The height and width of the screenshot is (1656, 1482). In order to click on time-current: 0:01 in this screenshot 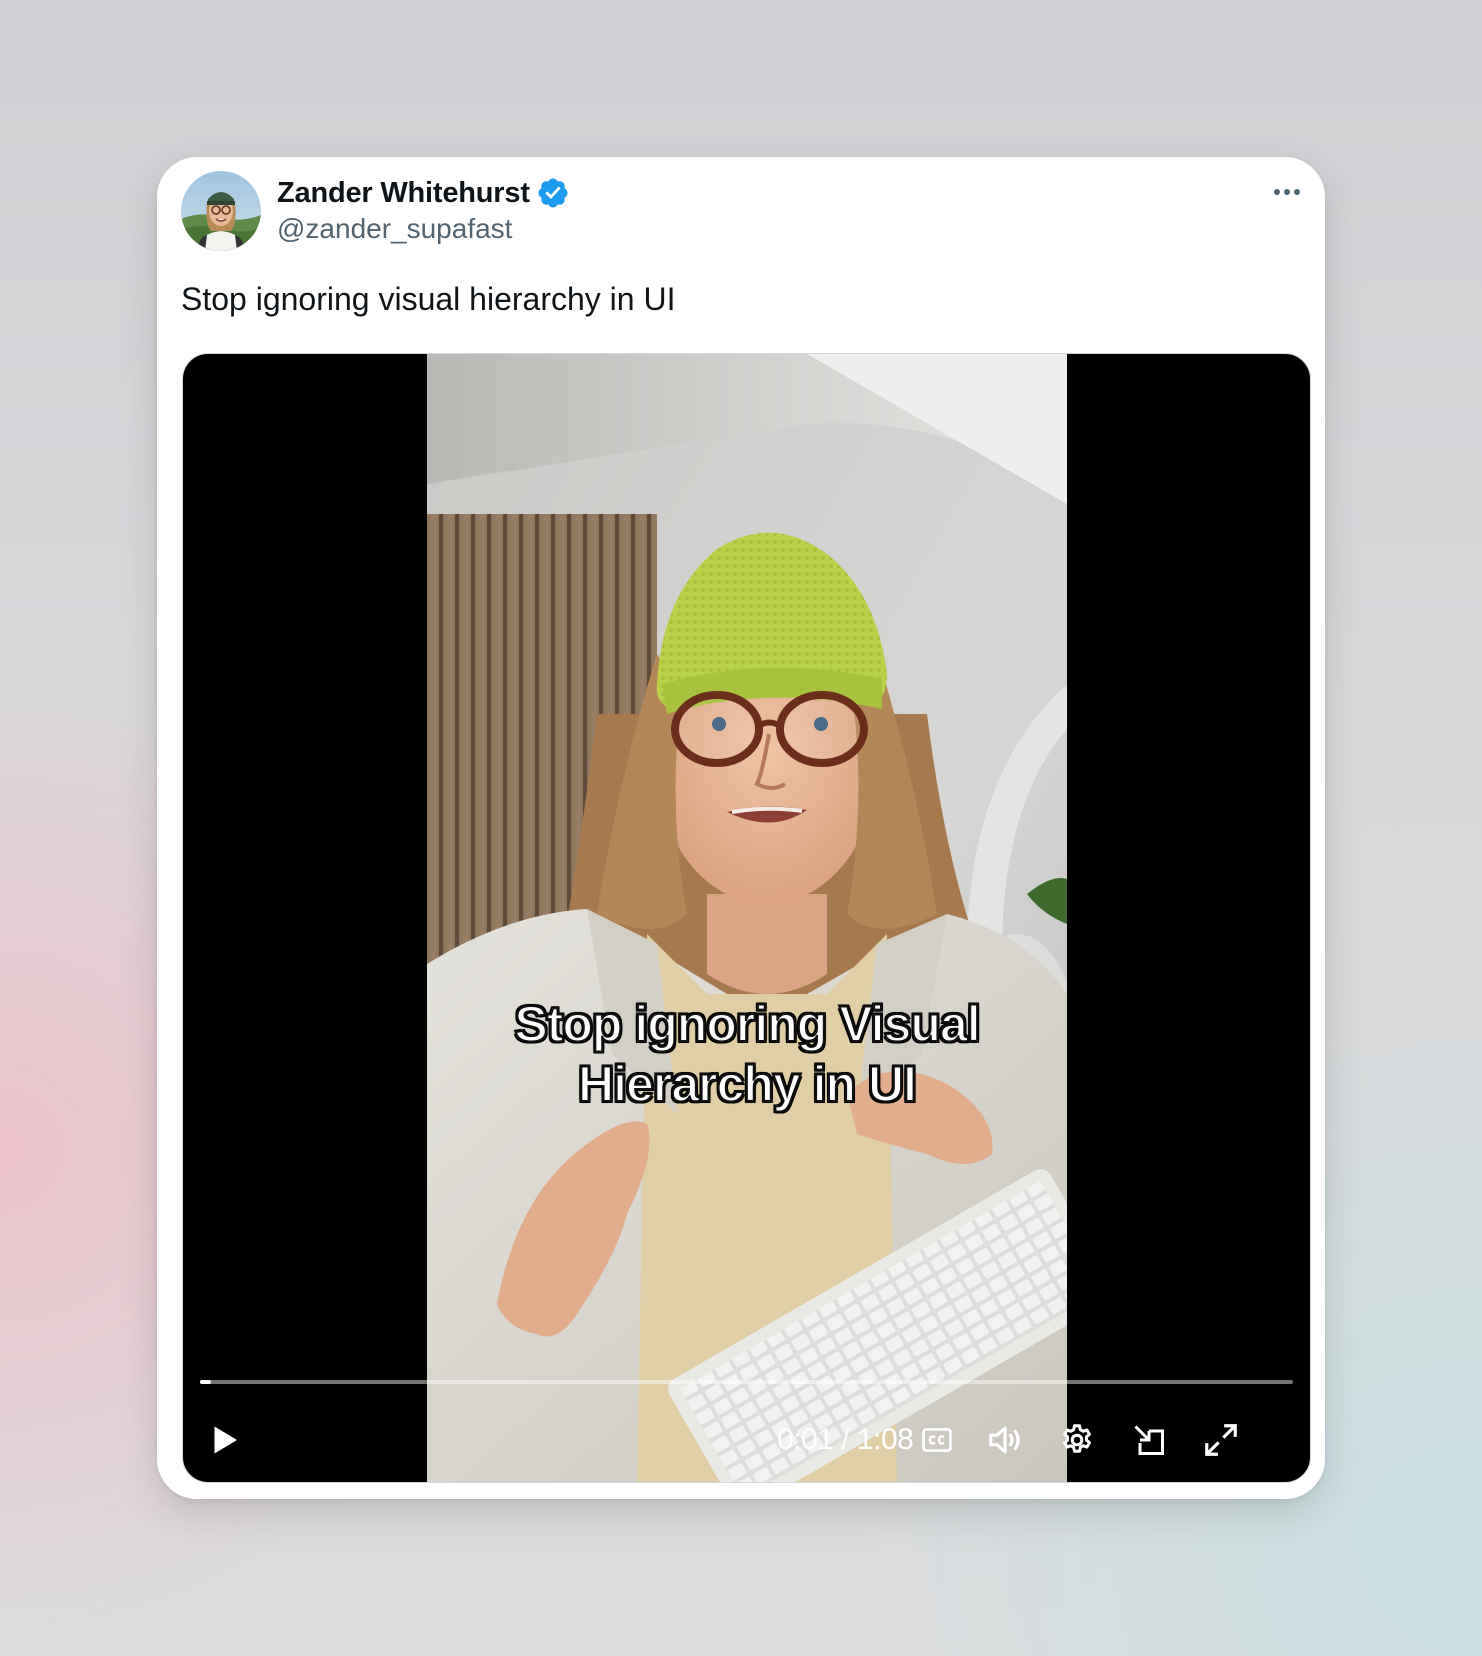, I will do `click(805, 1439)`.